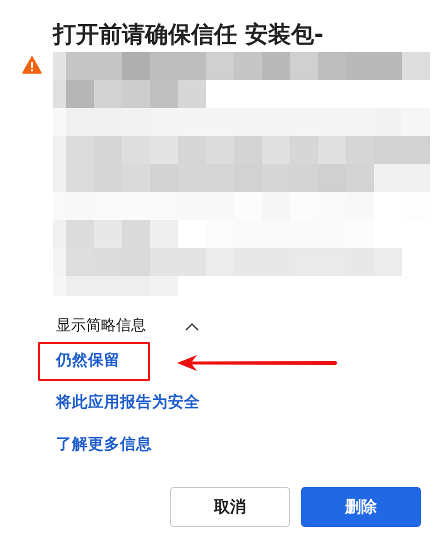 The height and width of the screenshot is (548, 446). Describe the element at coordinates (230, 507) in the screenshot. I see `cancel-button: 取消` at that location.